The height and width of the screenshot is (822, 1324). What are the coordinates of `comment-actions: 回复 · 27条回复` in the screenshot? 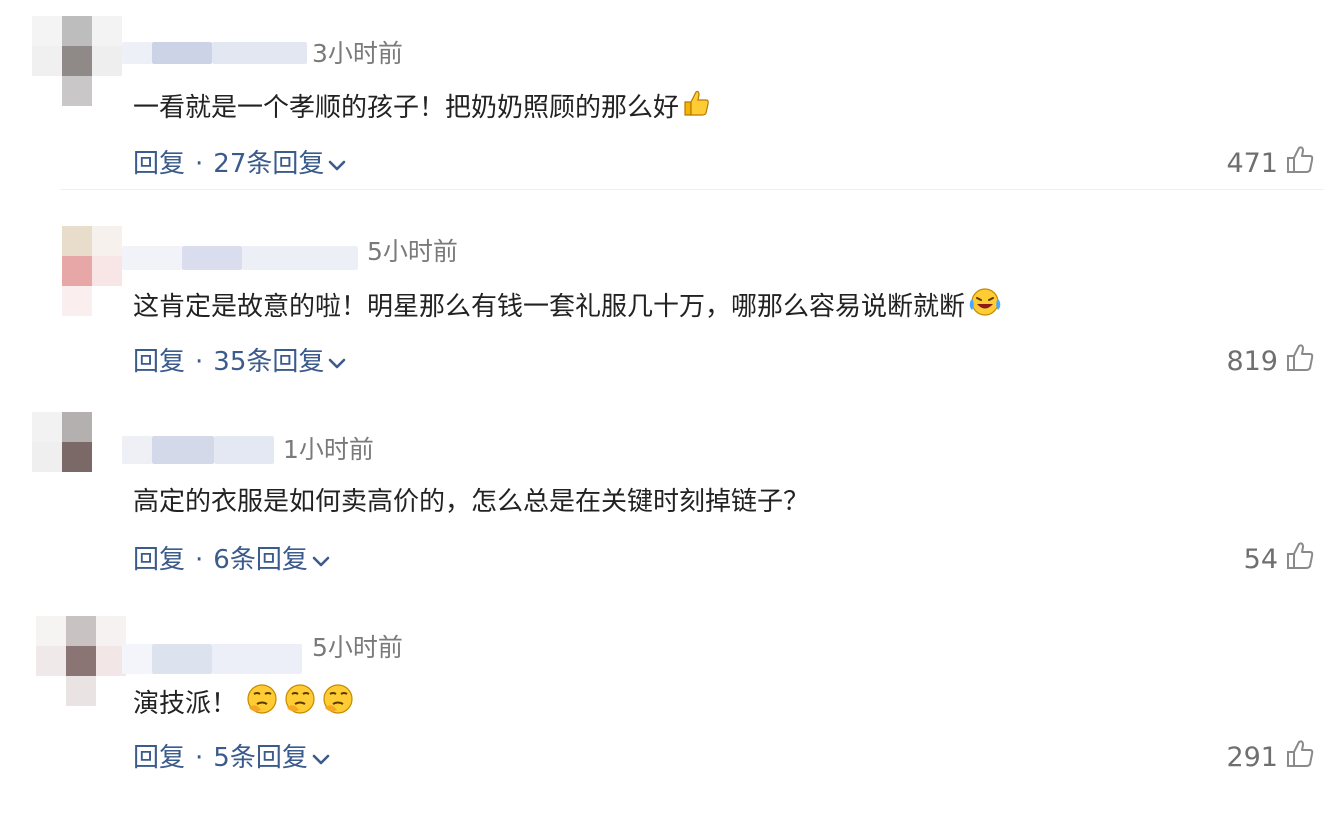 It's located at (239, 164).